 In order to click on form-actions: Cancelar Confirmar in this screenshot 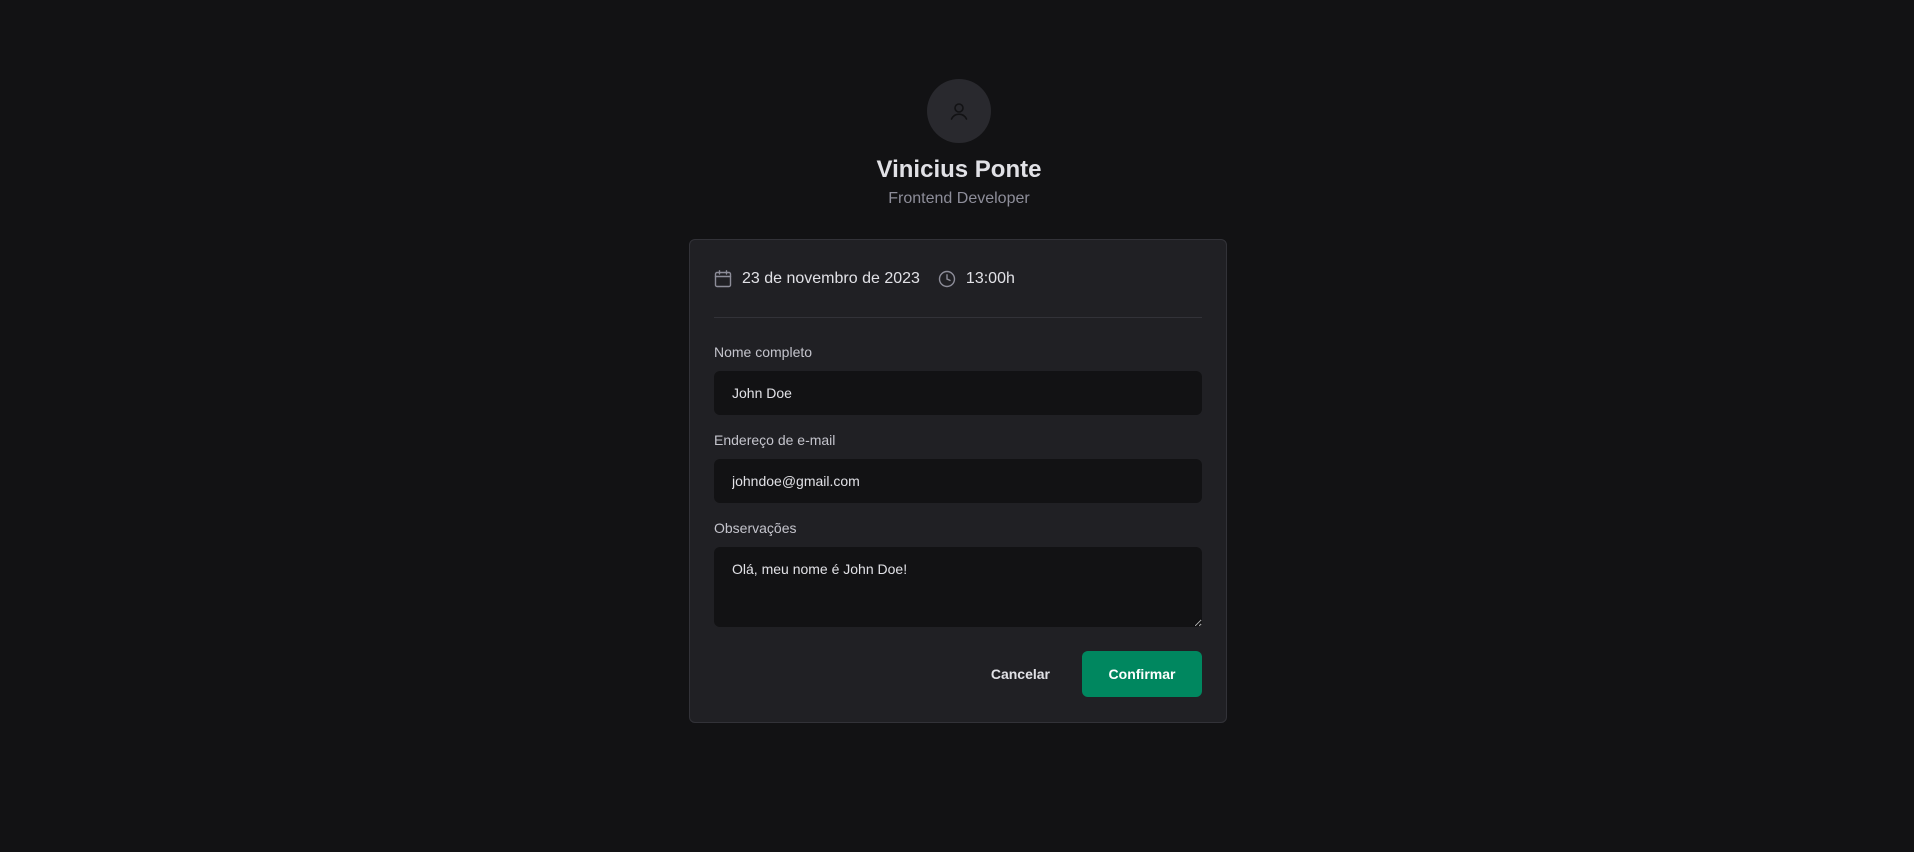, I will do `click(958, 674)`.